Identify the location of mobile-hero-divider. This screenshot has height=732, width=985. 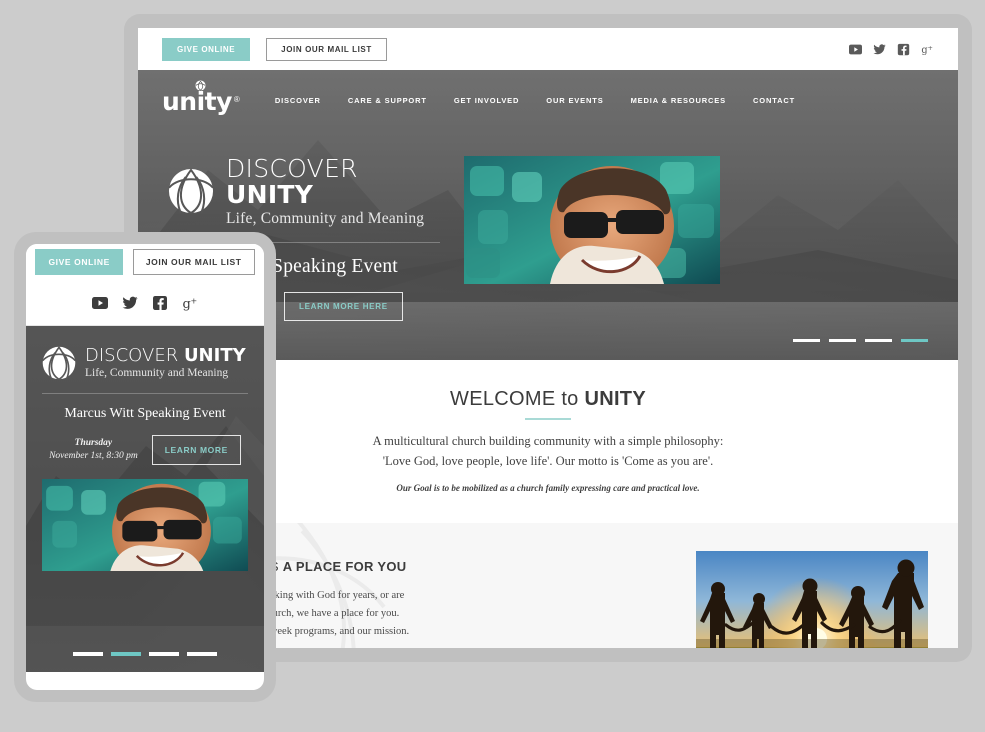
(145, 393).